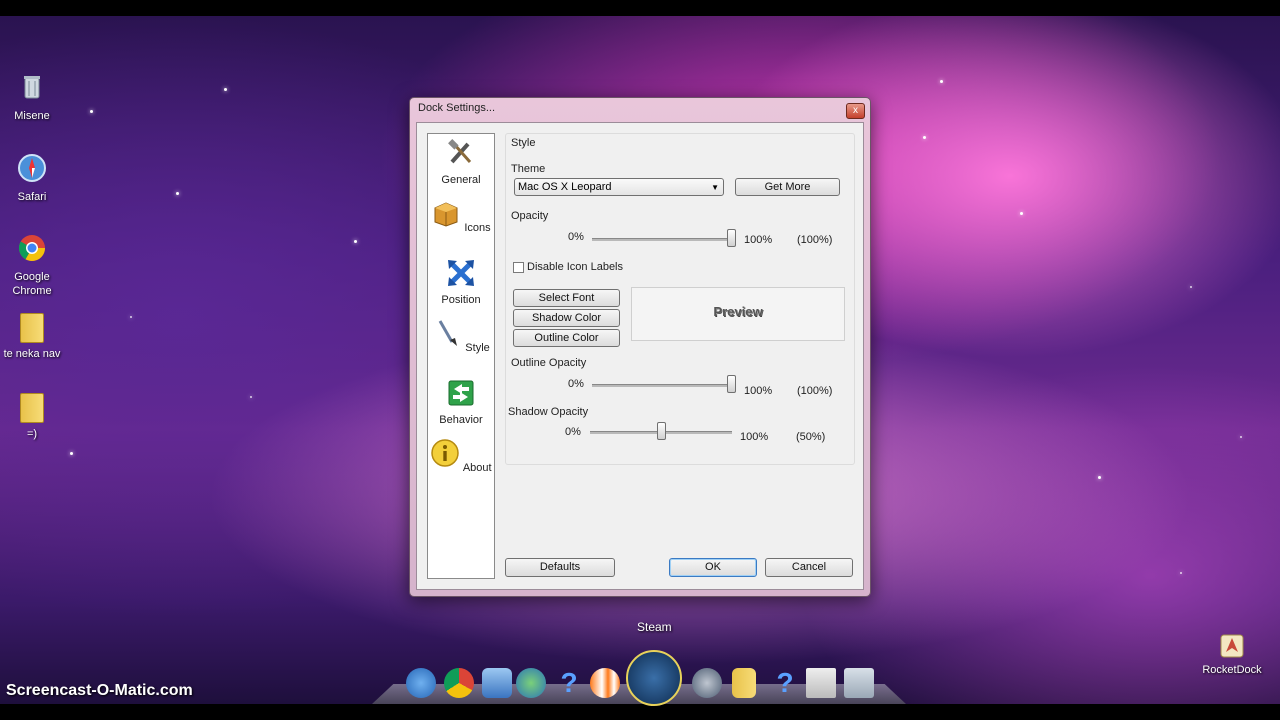 The height and width of the screenshot is (720, 1280). What do you see at coordinates (787, 187) in the screenshot?
I see `get-more-button: Get More` at bounding box center [787, 187].